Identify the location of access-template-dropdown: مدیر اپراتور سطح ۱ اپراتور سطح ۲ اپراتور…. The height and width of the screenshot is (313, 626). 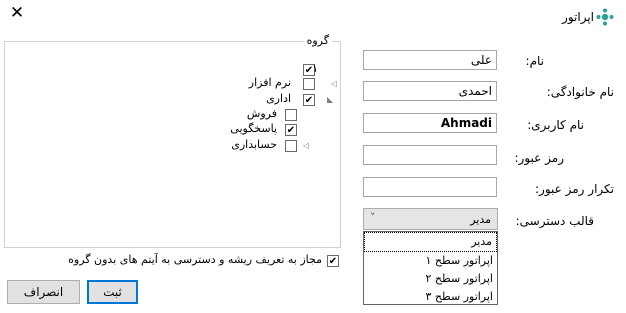
(430, 268).